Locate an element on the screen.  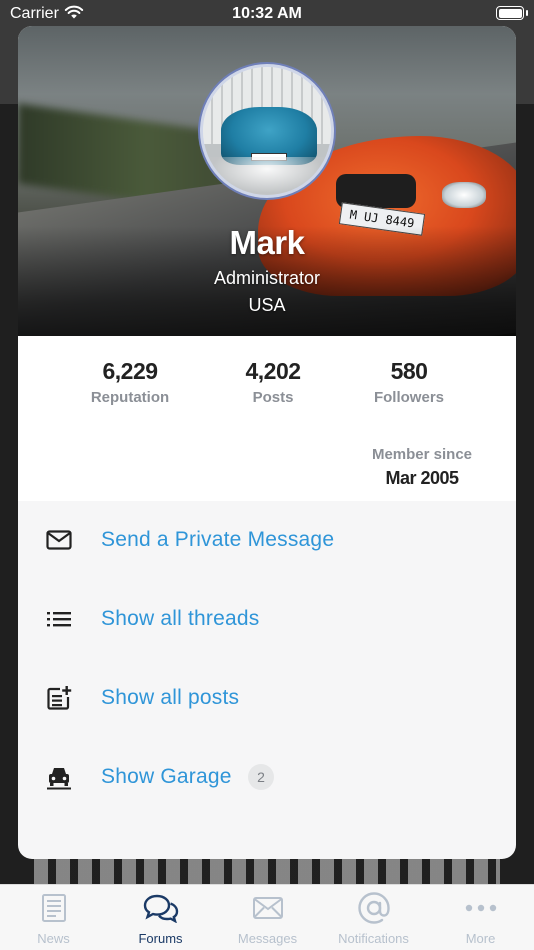
post-add-icon is located at coordinates (59, 698).